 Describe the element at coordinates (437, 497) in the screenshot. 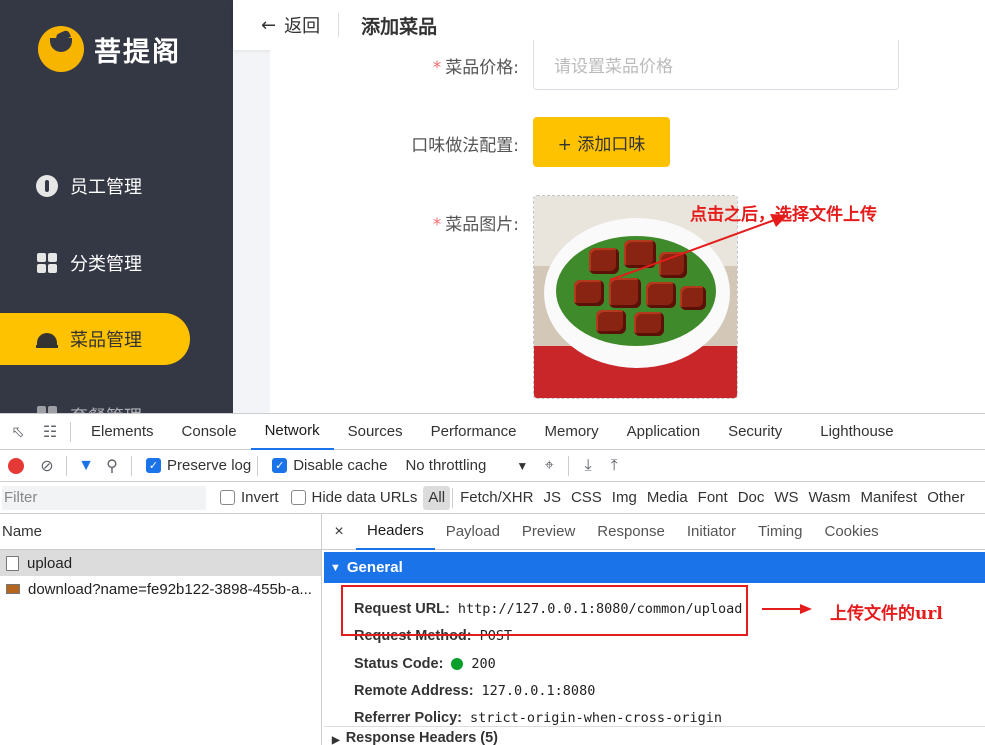

I see `type-filter-all: All` at that location.